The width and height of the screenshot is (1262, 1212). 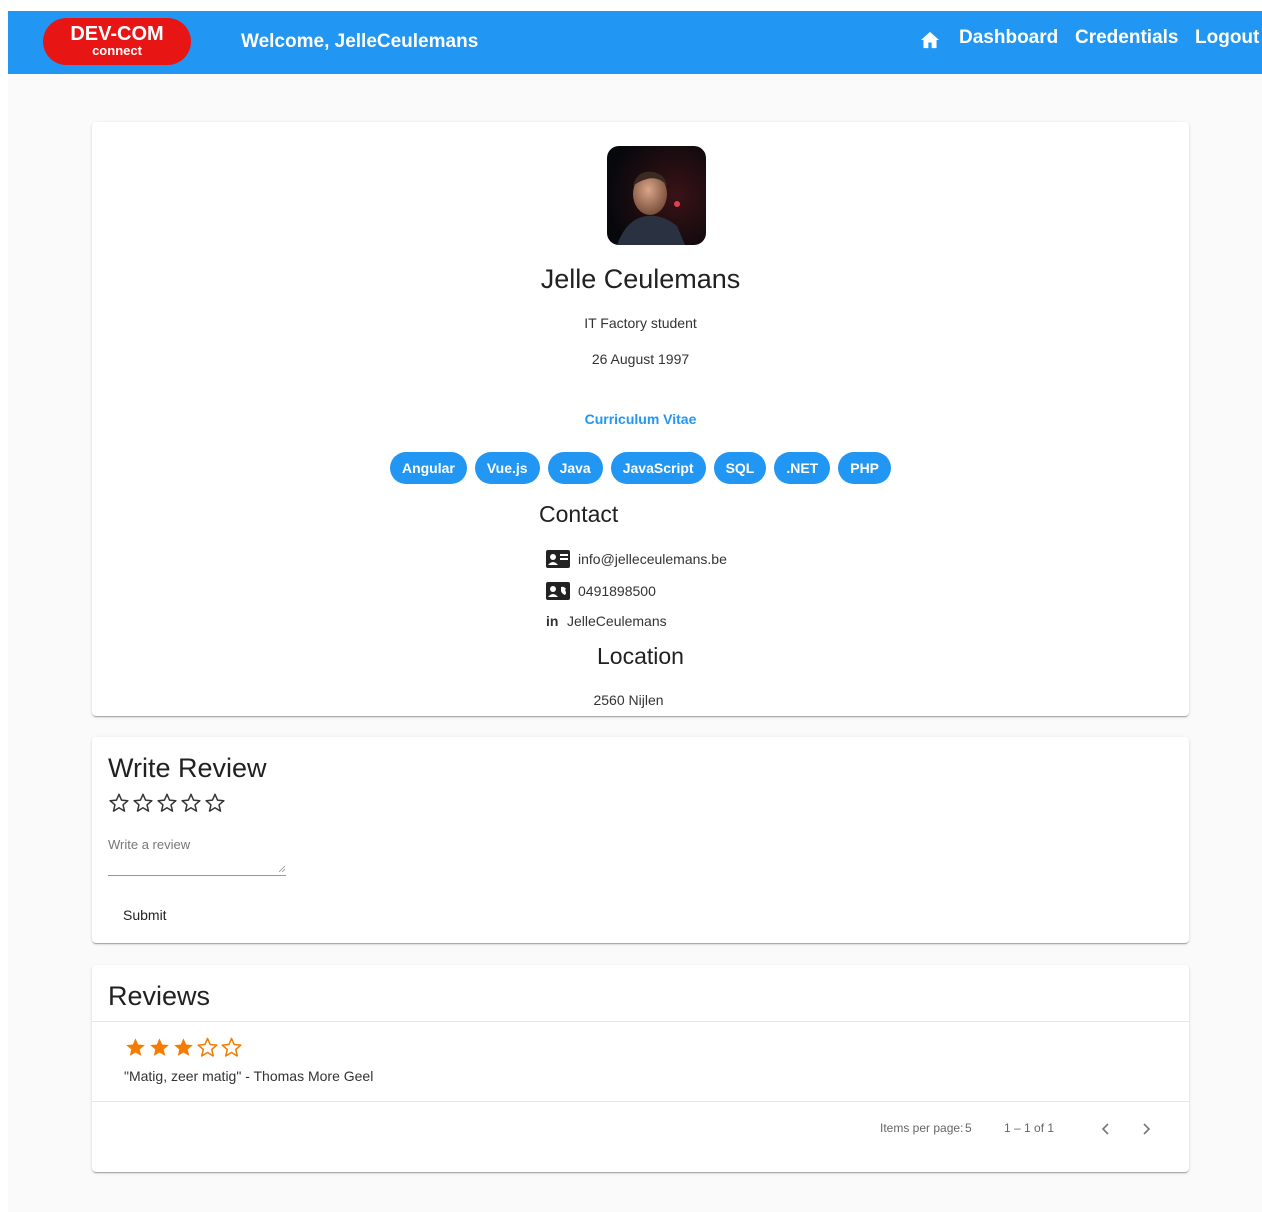 What do you see at coordinates (1146, 1129) in the screenshot?
I see `chevron-right-icon` at bounding box center [1146, 1129].